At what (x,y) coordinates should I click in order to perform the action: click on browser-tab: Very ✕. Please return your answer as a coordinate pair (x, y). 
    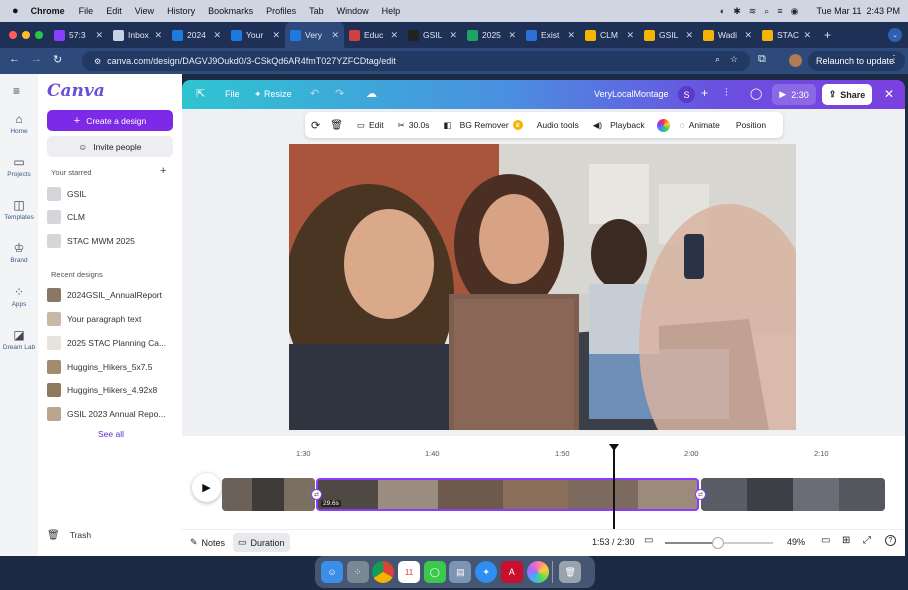
    Looking at the image, I should click on (314, 35).